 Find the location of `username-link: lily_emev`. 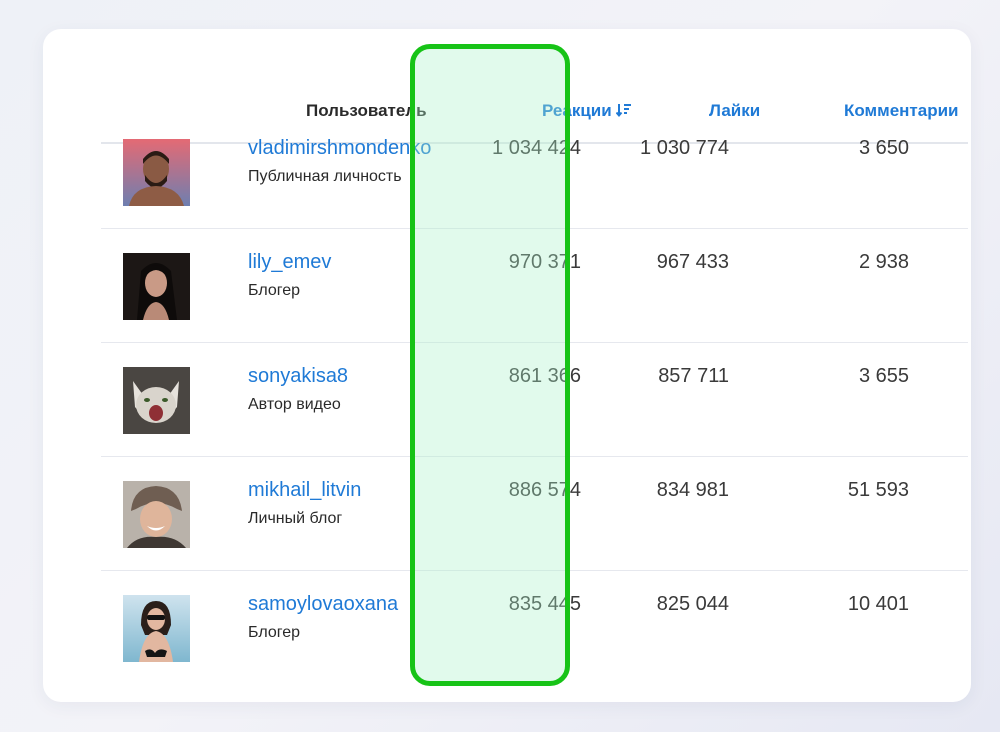

username-link: lily_emev is located at coordinates (289, 262).